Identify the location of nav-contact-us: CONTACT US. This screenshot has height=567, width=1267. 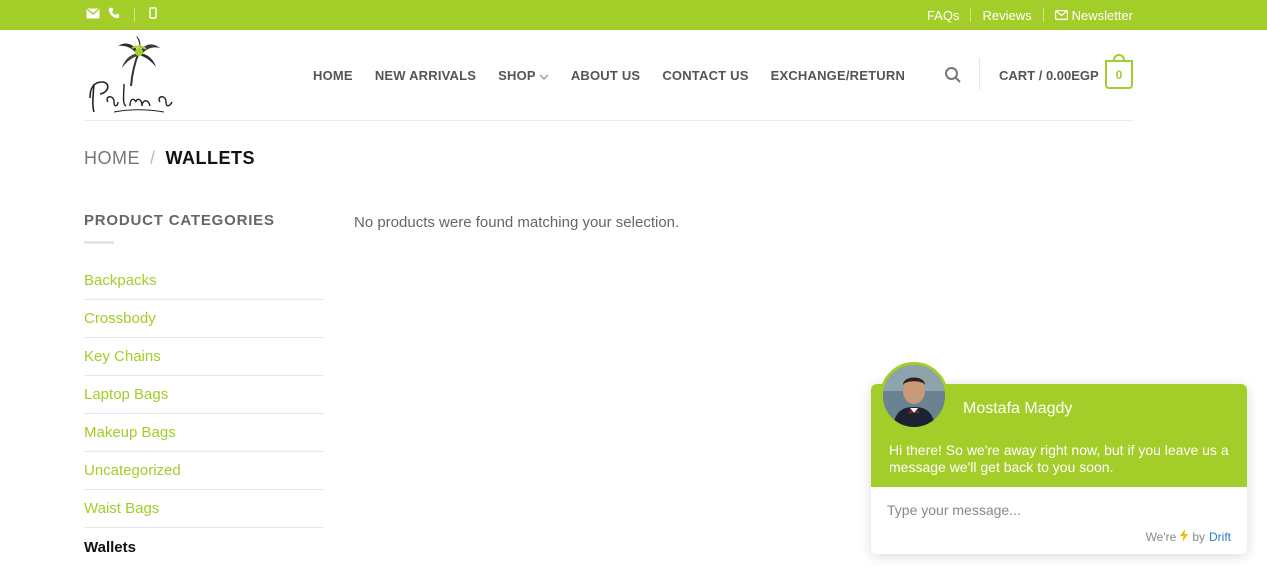
(705, 75).